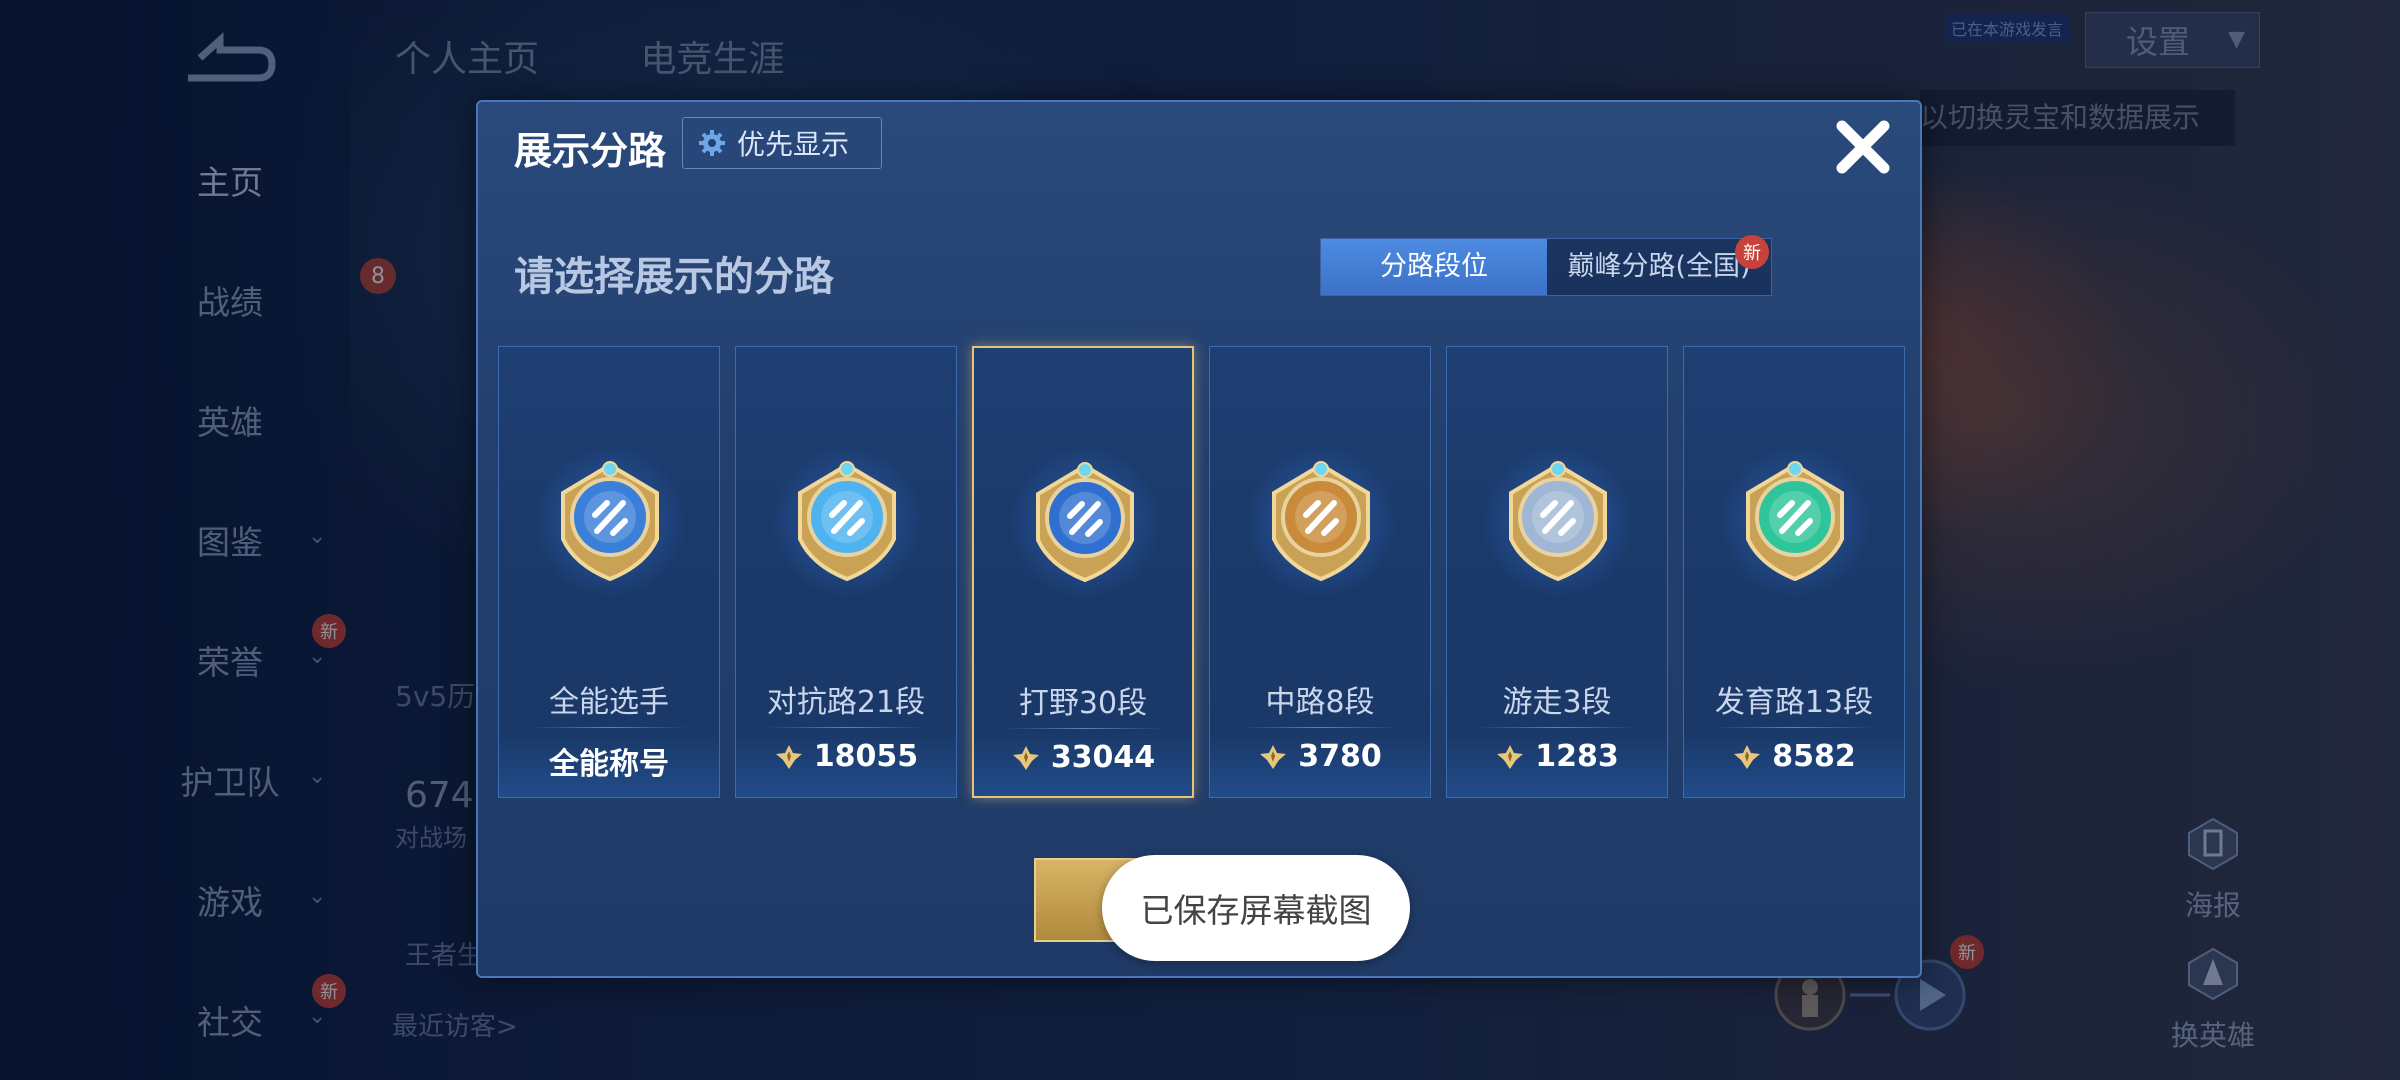  What do you see at coordinates (1320, 702) in the screenshot?
I see `lane-name: 中路8段` at bounding box center [1320, 702].